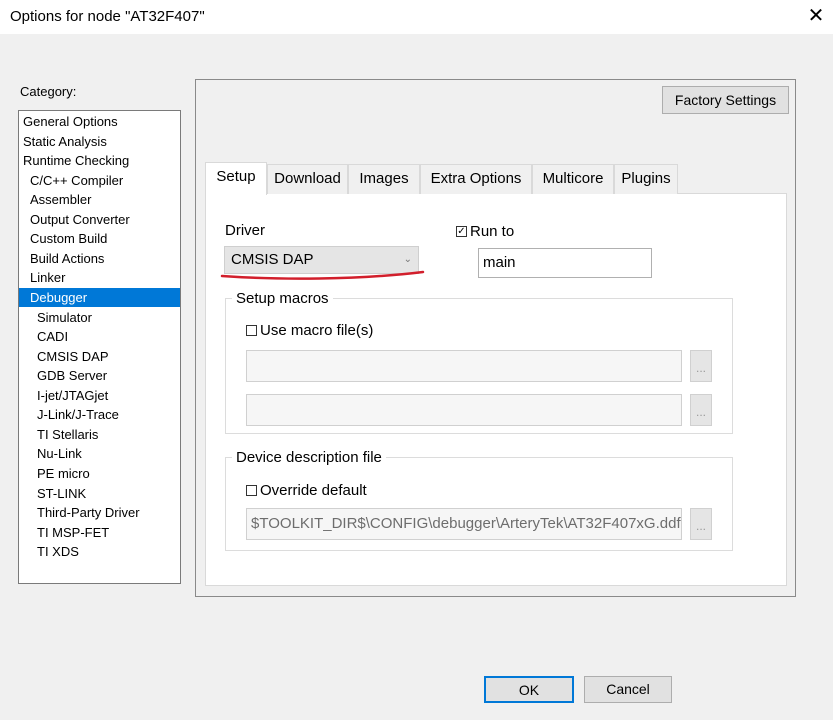 This screenshot has height=720, width=833. What do you see at coordinates (272, 259) in the screenshot?
I see `driver-select-value: CMSIS DAP` at bounding box center [272, 259].